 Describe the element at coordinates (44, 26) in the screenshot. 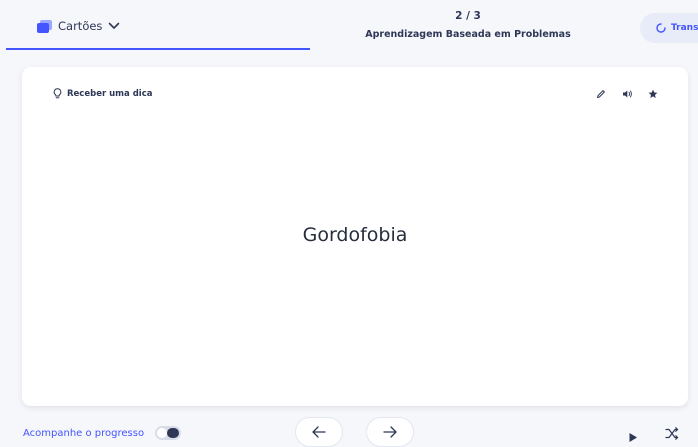

I see `cards-icon` at that location.